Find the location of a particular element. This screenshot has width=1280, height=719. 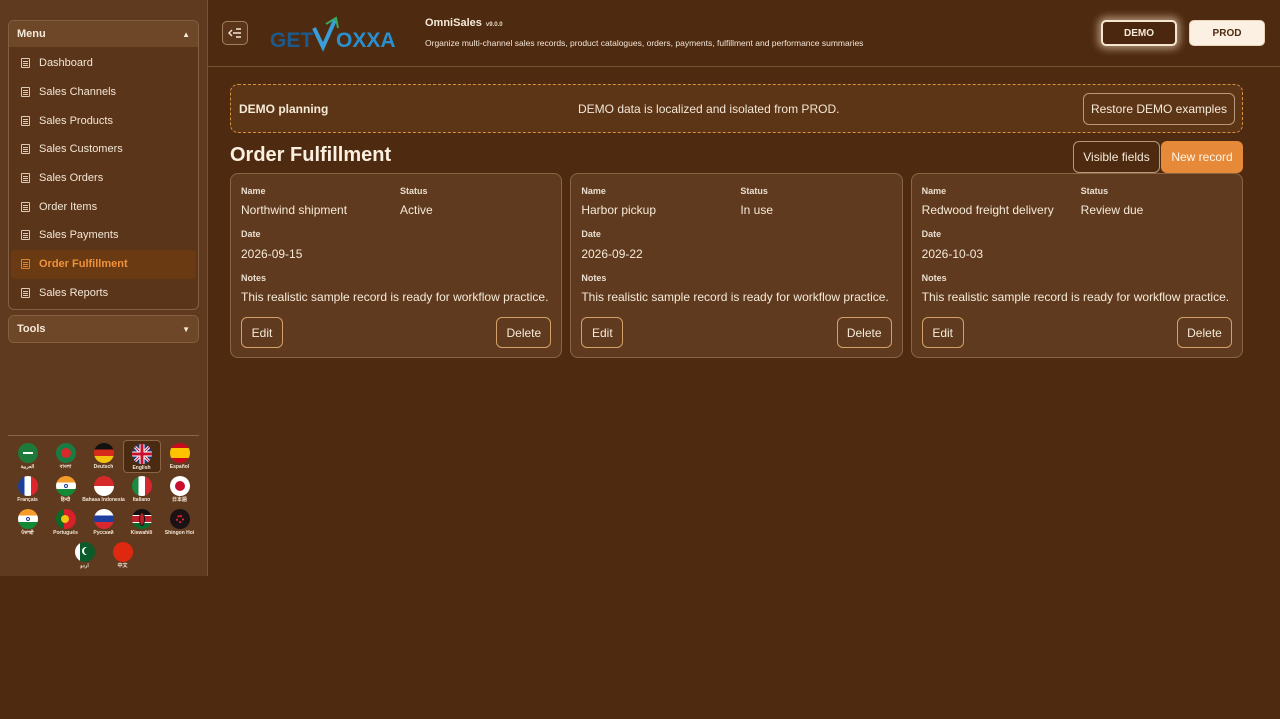

pakistan-flag-icon is located at coordinates (84, 552).